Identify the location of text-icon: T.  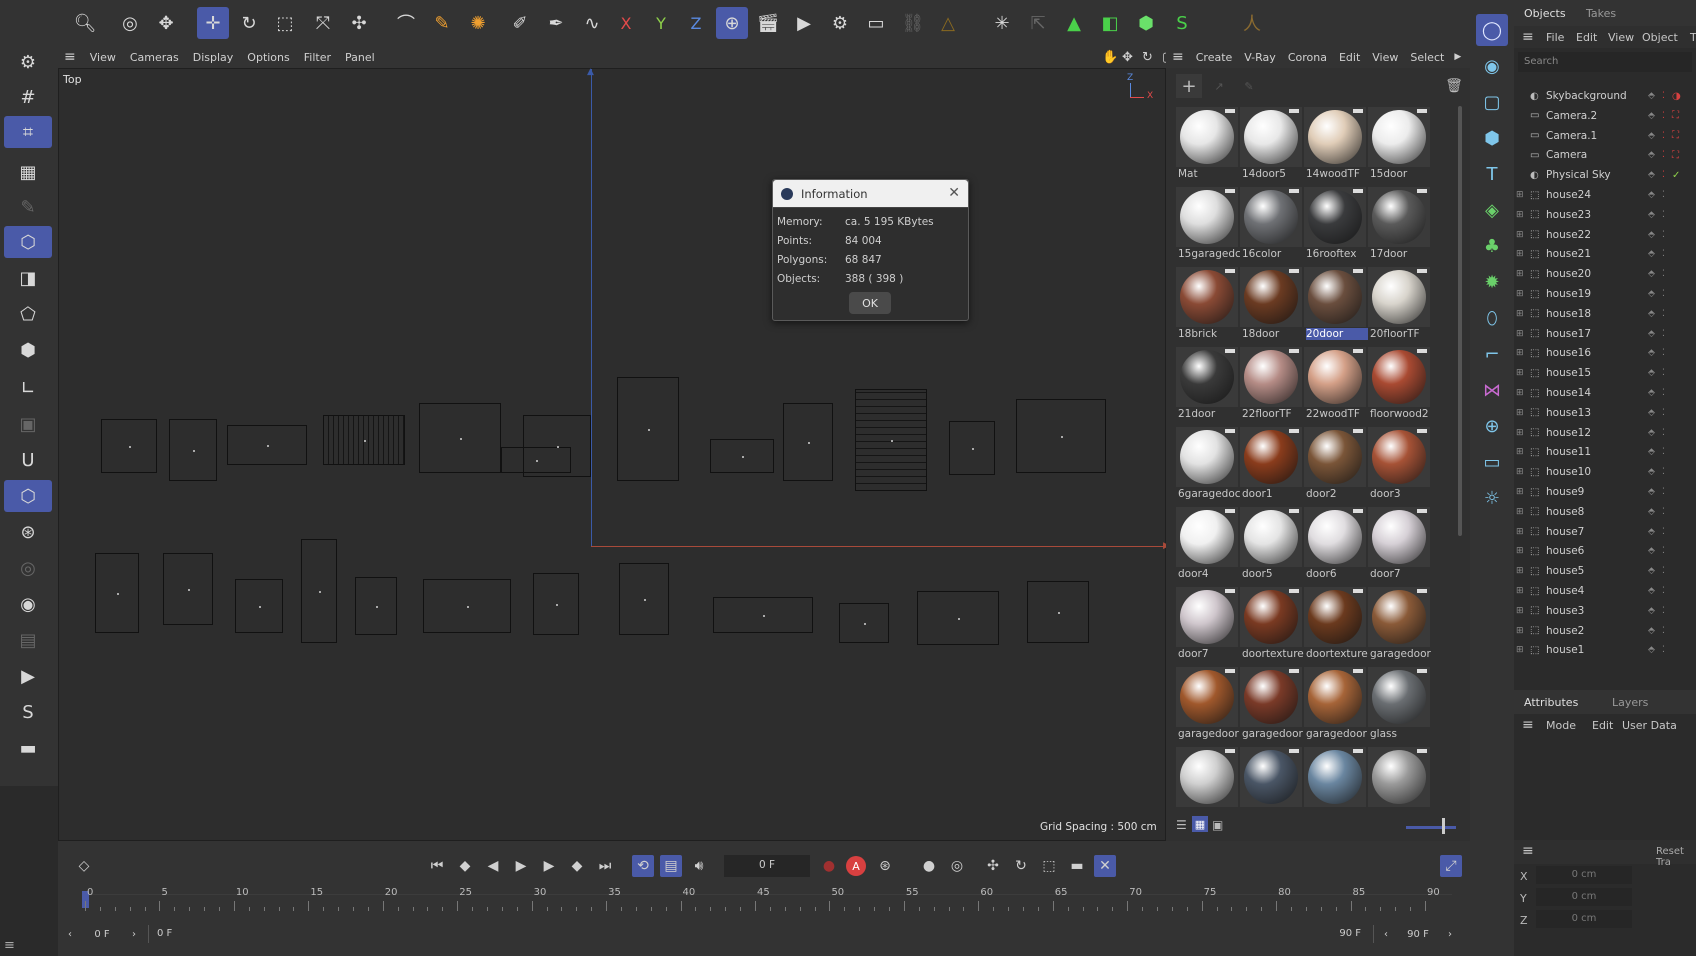
(1492, 174).